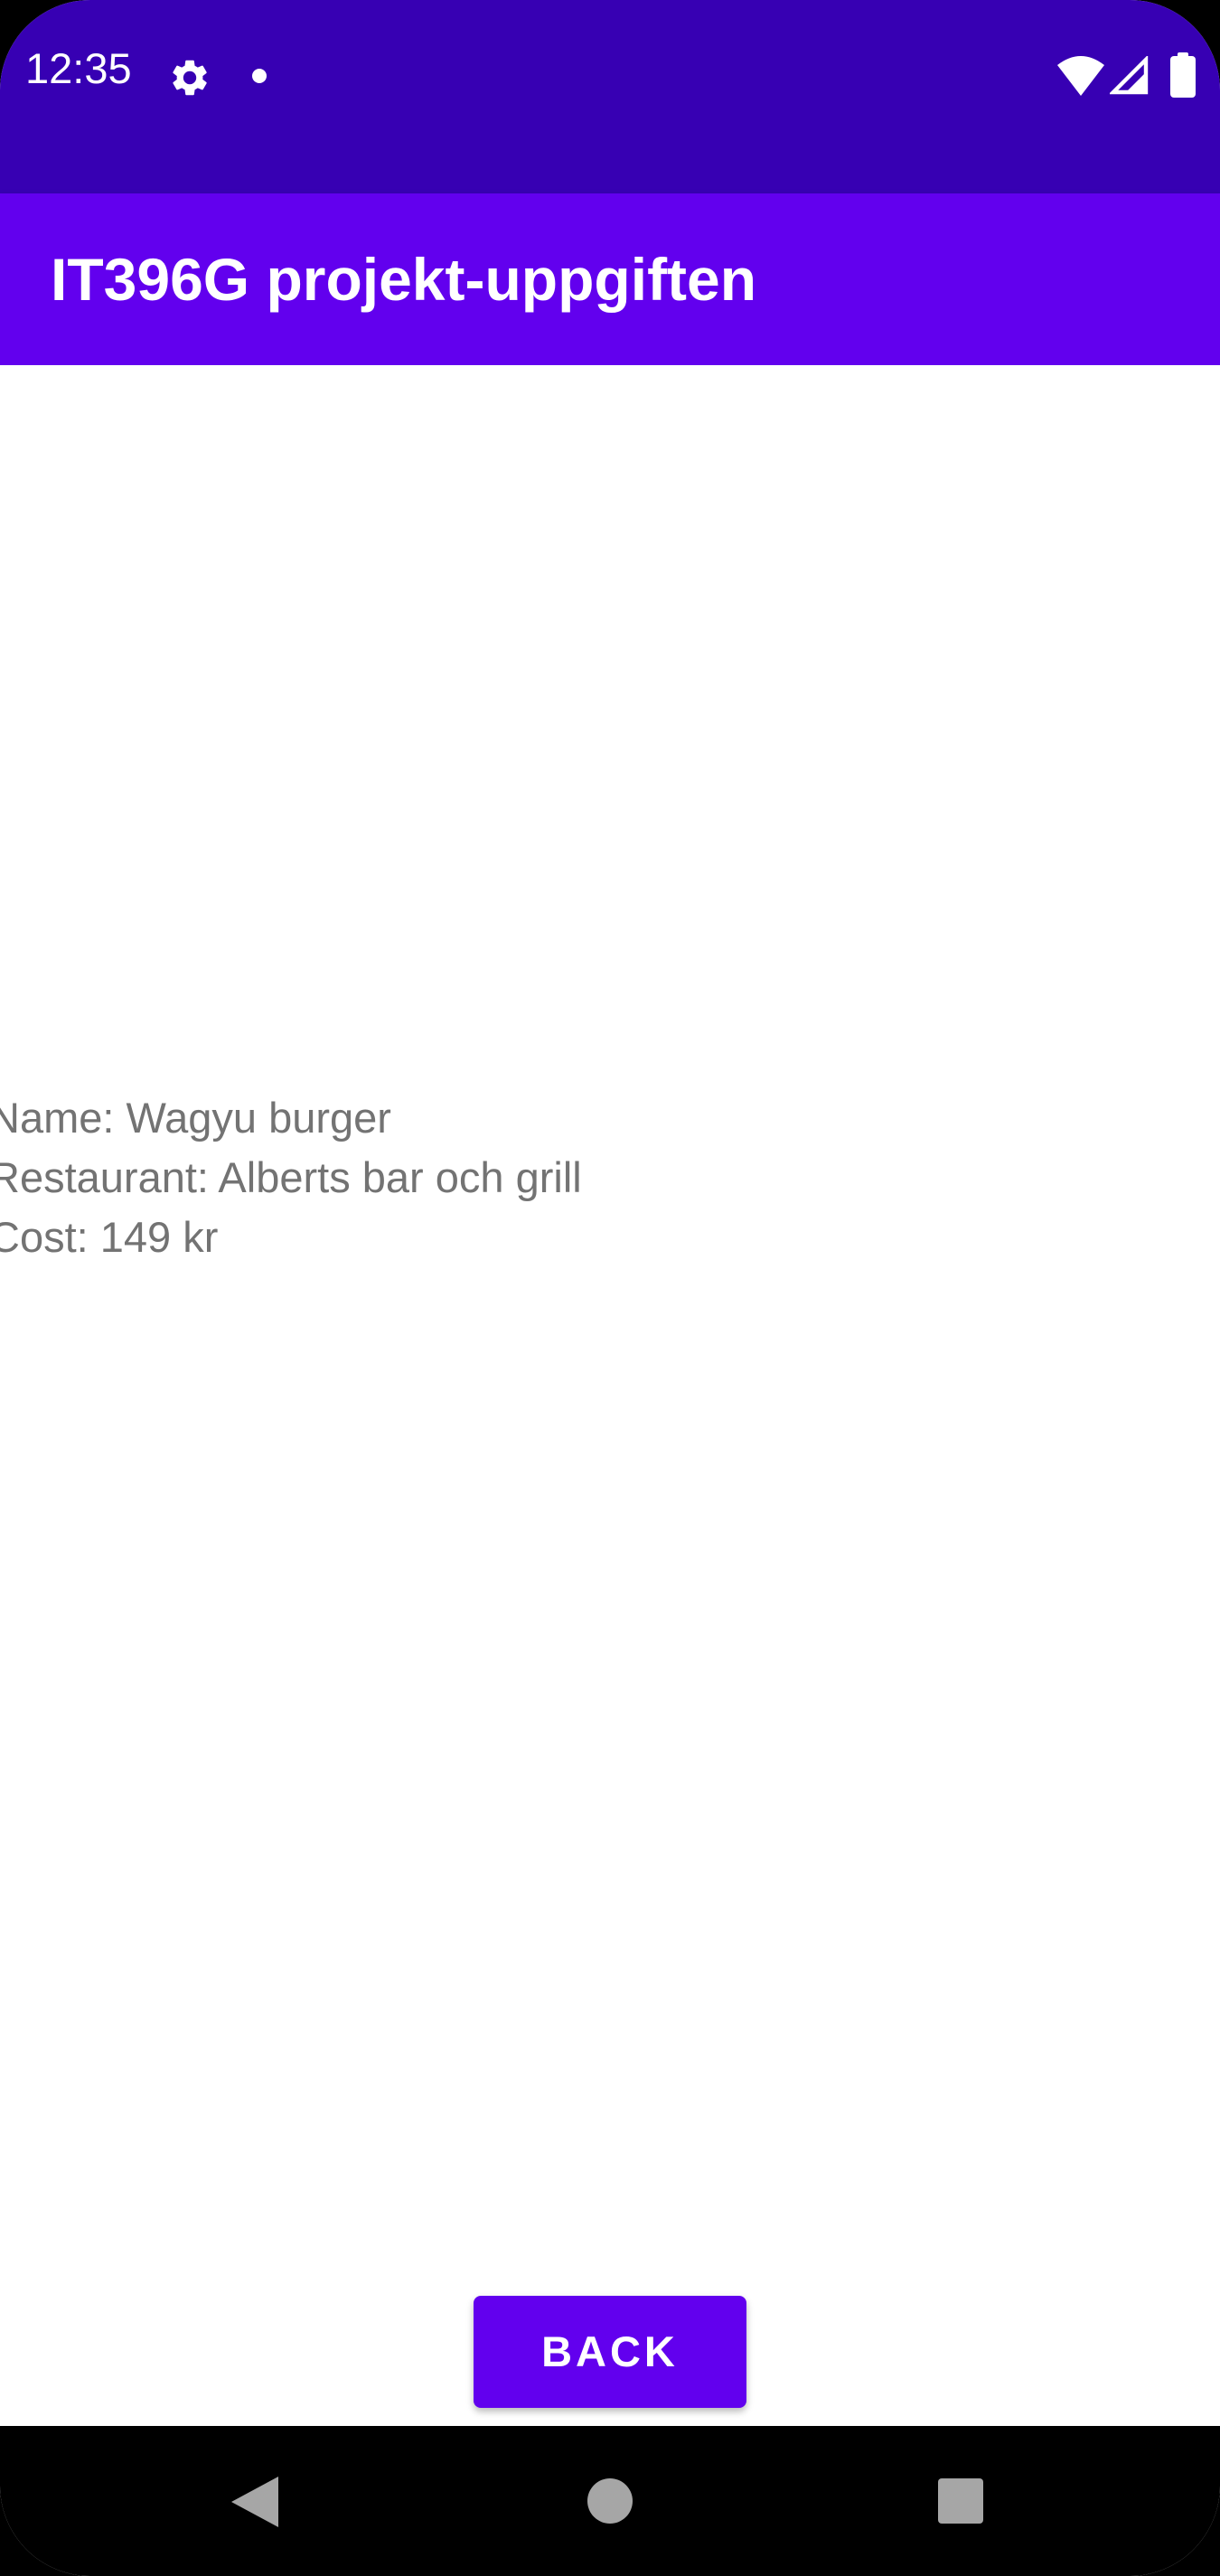 This screenshot has height=2576, width=1220. I want to click on app-title: IT396G projekt-uppgiften, so click(404, 279).